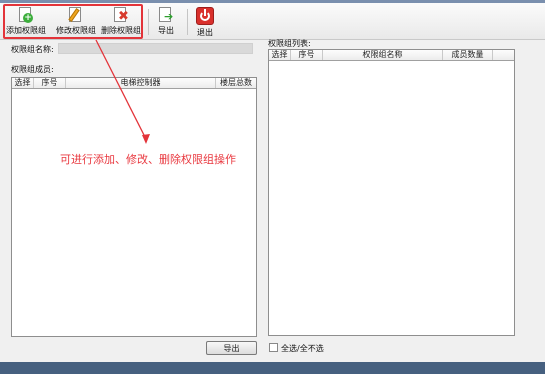  Describe the element at coordinates (26, 15) in the screenshot. I see `add-document-icon: +` at that location.